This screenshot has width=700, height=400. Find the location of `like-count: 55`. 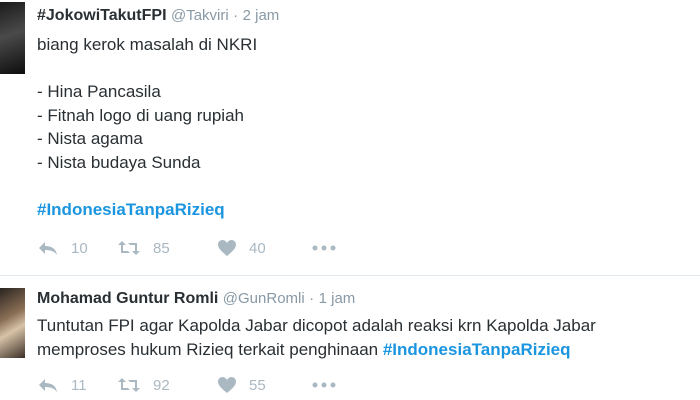

like-count: 55 is located at coordinates (257, 385).